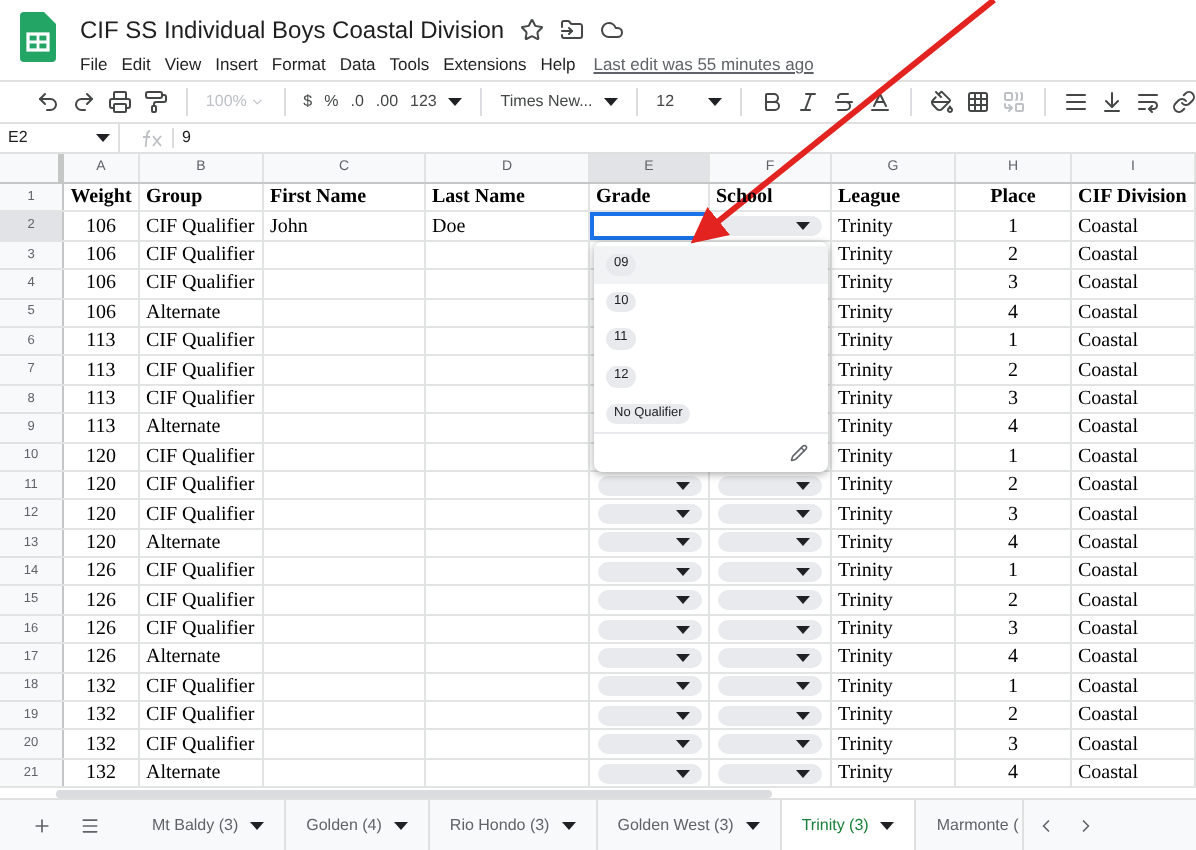 Image resolution: width=1196 pixels, height=850 pixels. Describe the element at coordinates (292, 30) in the screenshot. I see `document-title: CIF SS Individual Boys Coastal Division` at that location.